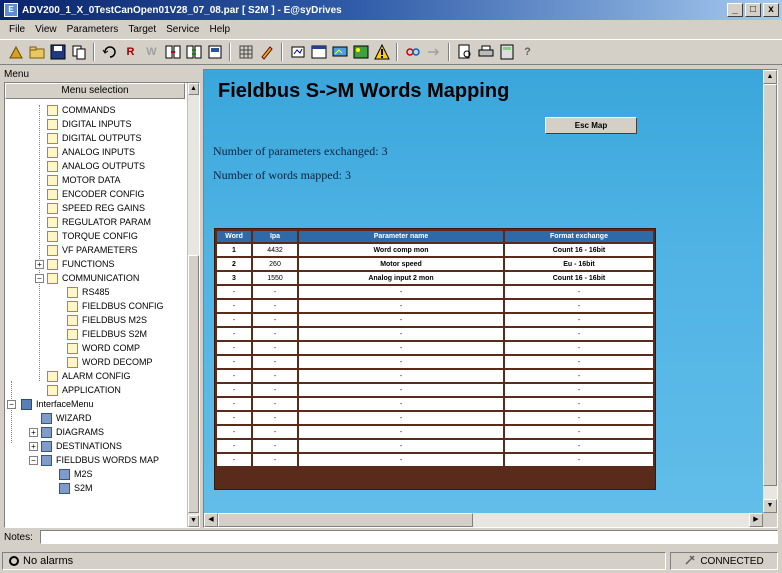 The width and height of the screenshot is (782, 573). I want to click on tree-item-communication: COMMUNICATION, so click(93, 278).